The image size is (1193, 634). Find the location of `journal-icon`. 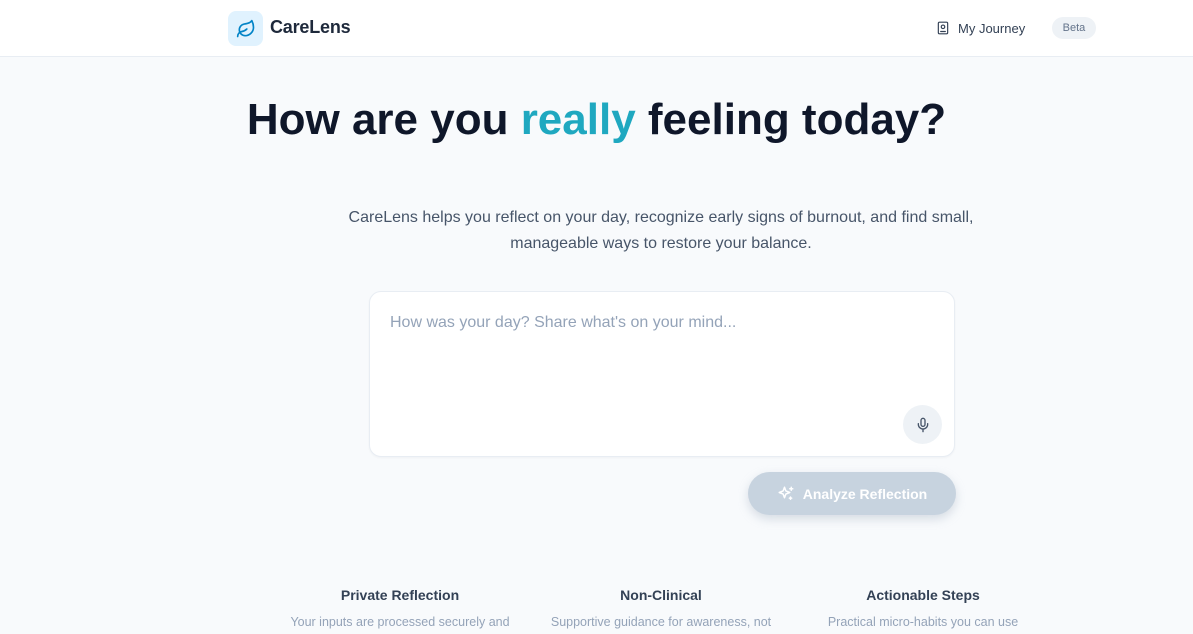

journal-icon is located at coordinates (943, 28).